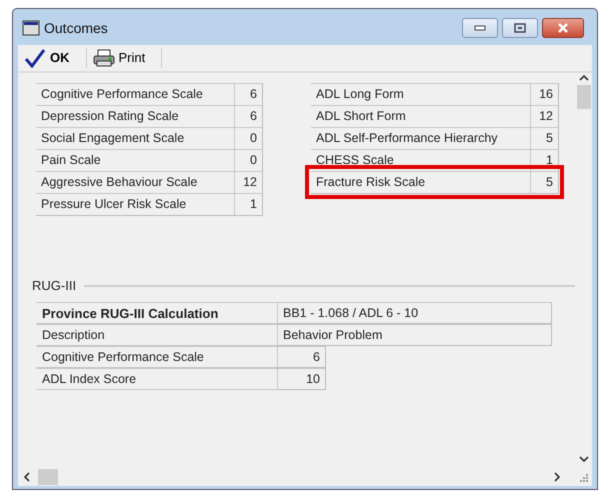 The height and width of the screenshot is (493, 607). Describe the element at coordinates (31, 28) in the screenshot. I see `window-icon` at that location.